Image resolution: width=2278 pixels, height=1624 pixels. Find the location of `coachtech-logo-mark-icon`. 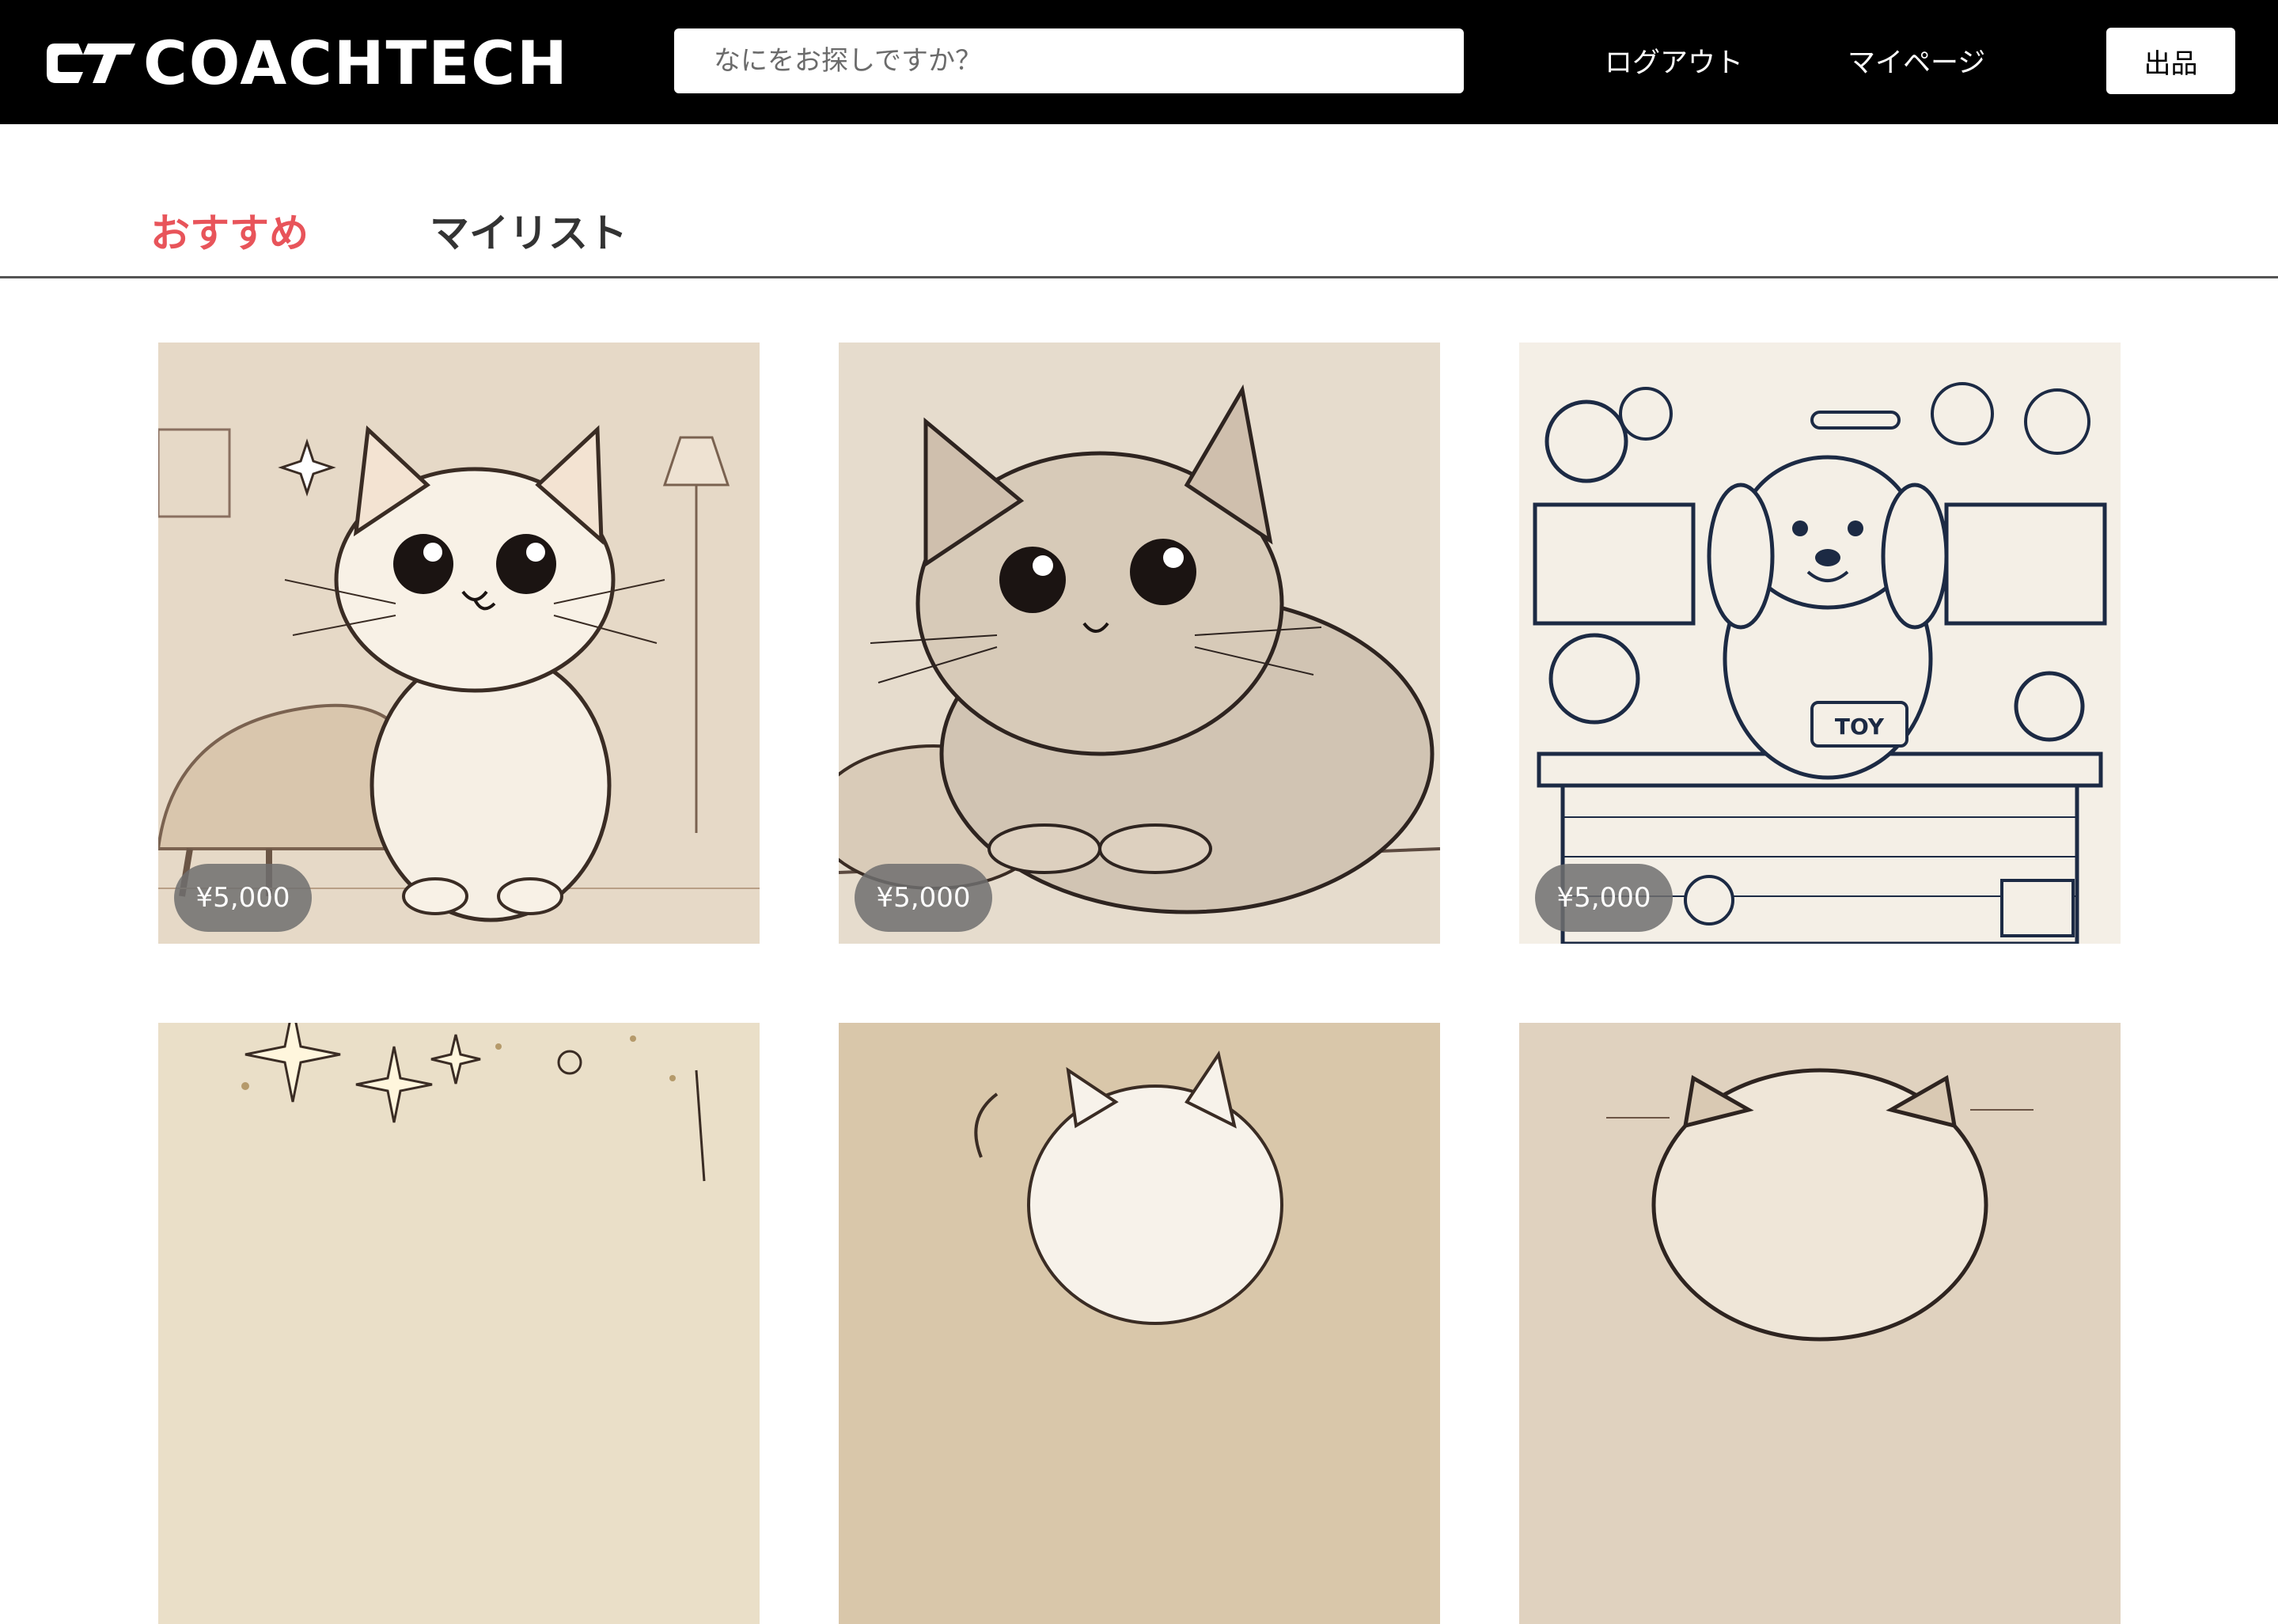

coachtech-logo-mark-icon is located at coordinates (91, 64).